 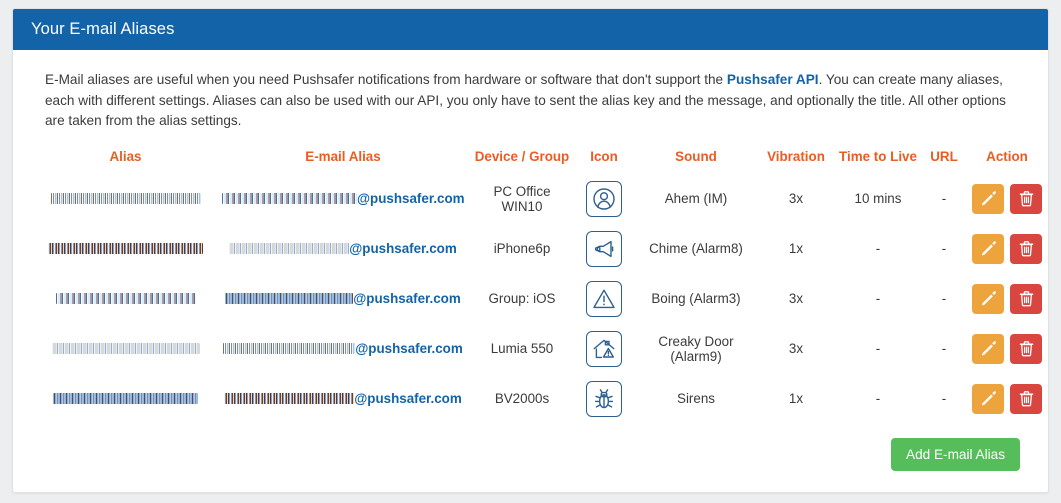 What do you see at coordinates (125, 156) in the screenshot?
I see `column-header-alias: Alias` at bounding box center [125, 156].